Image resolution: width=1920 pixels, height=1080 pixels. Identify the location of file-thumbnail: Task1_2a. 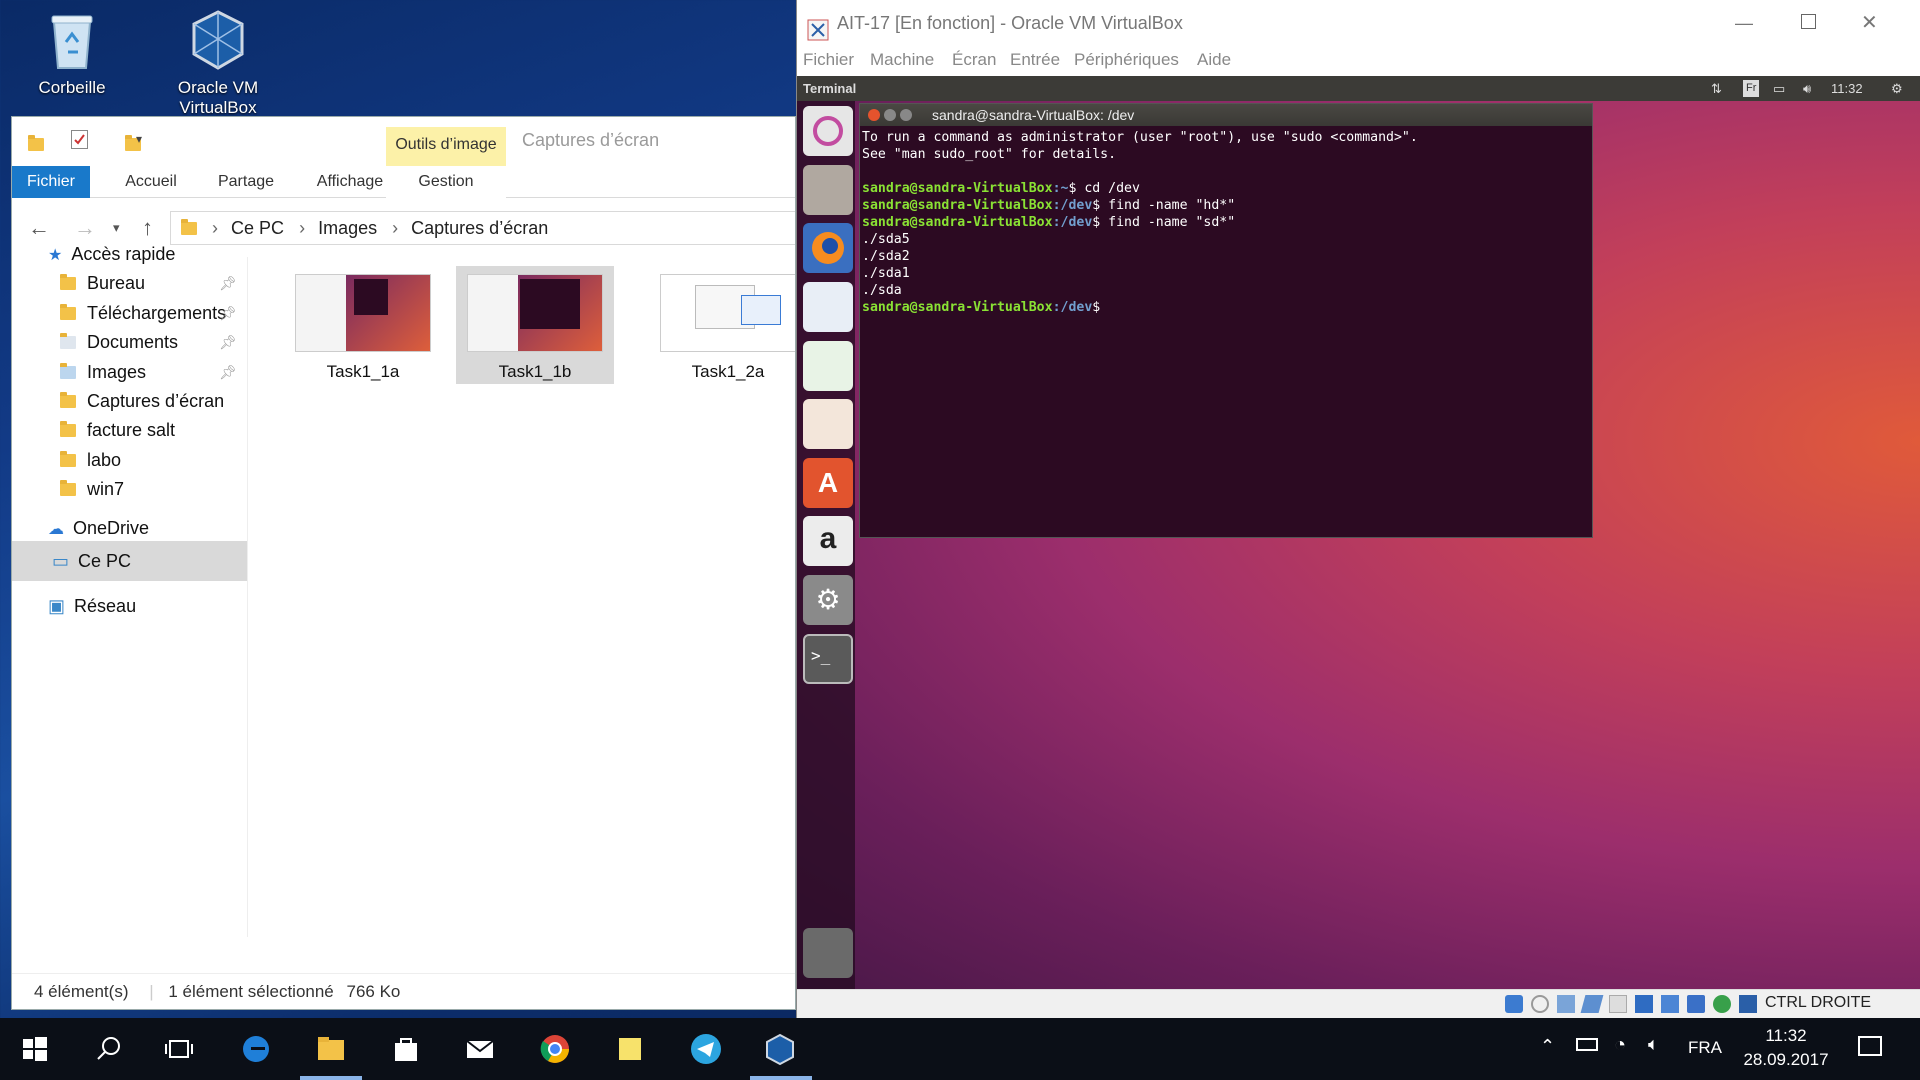
(722, 324).